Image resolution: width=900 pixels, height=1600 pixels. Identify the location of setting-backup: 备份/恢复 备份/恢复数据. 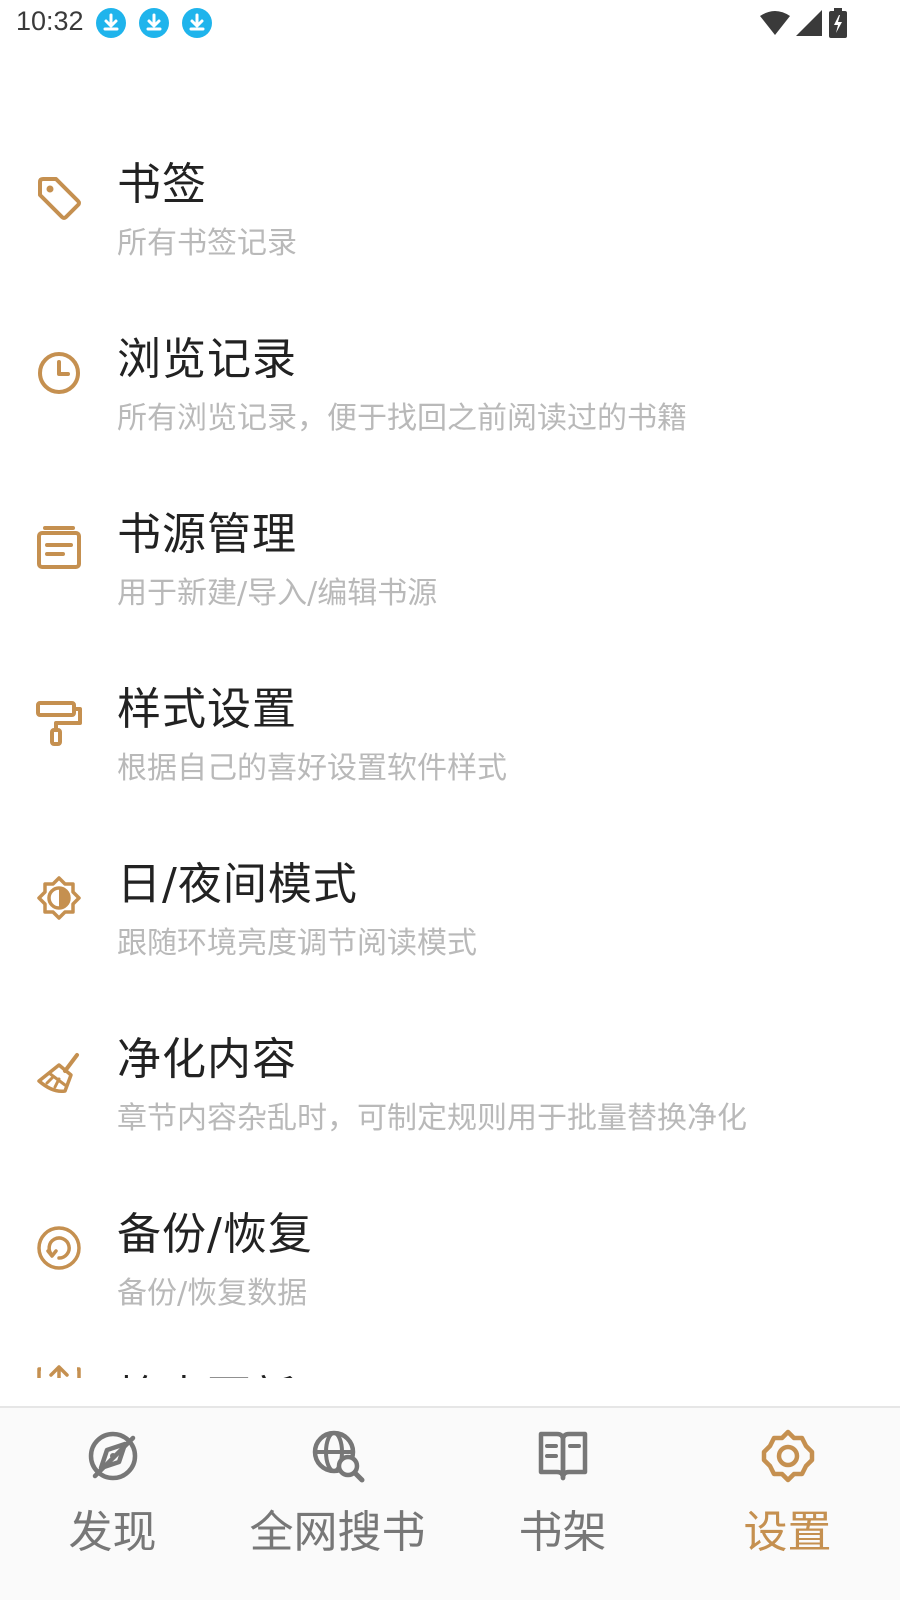
(450, 1237).